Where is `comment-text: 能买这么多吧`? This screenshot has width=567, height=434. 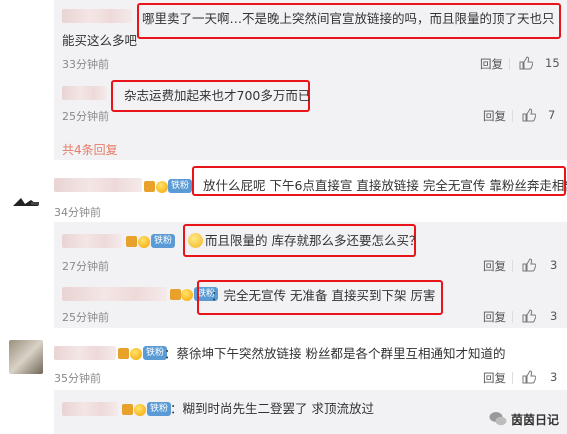
comment-text: 能买这么多吧 is located at coordinates (100, 40).